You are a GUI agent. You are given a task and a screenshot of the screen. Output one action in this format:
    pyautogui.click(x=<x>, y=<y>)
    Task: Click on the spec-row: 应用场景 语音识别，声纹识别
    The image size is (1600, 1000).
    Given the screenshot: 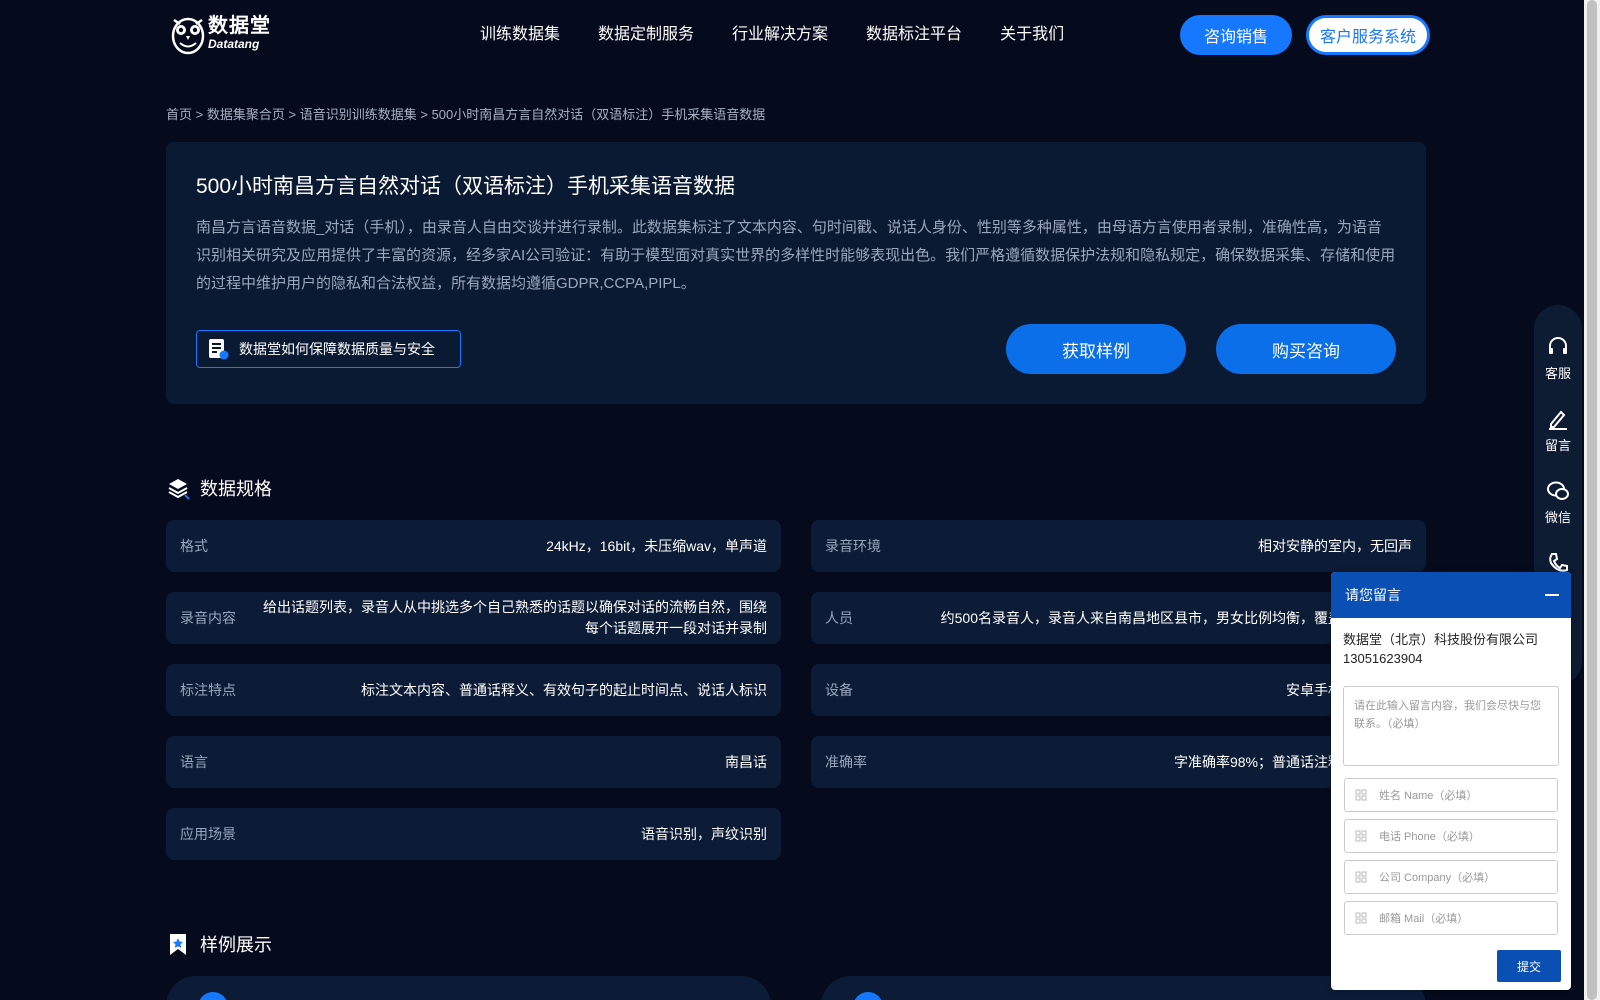 What is the action you would take?
    pyautogui.click(x=473, y=834)
    